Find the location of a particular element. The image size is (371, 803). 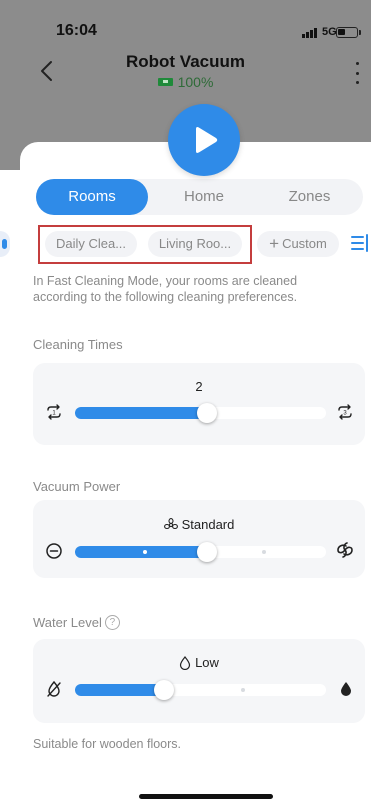

device-battery: 100% is located at coordinates (185, 82).